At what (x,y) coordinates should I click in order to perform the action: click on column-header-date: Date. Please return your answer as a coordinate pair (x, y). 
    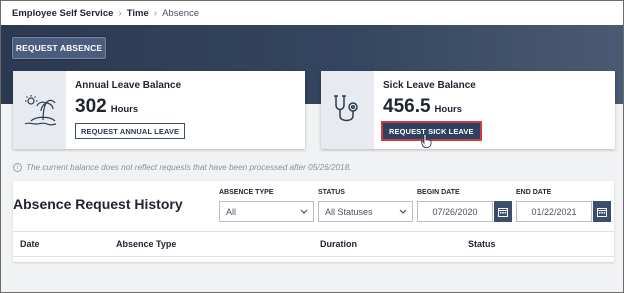
    Looking at the image, I should click on (30, 244).